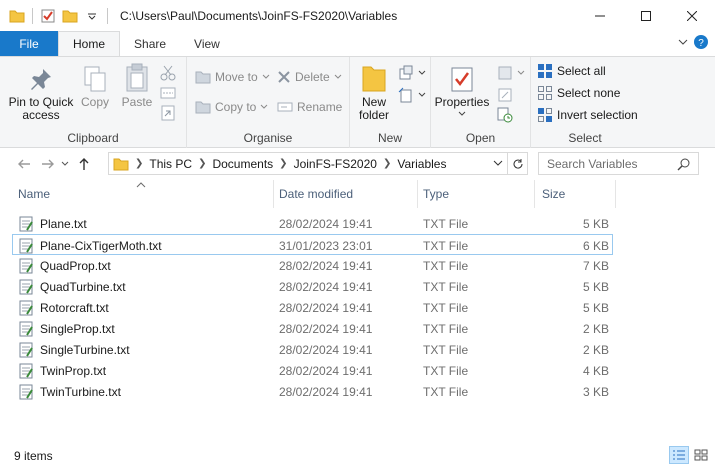 Image resolution: width=715 pixels, height=468 pixels. Describe the element at coordinates (85, 349) in the screenshot. I see `file-name: SingleTurbine.txt` at that location.